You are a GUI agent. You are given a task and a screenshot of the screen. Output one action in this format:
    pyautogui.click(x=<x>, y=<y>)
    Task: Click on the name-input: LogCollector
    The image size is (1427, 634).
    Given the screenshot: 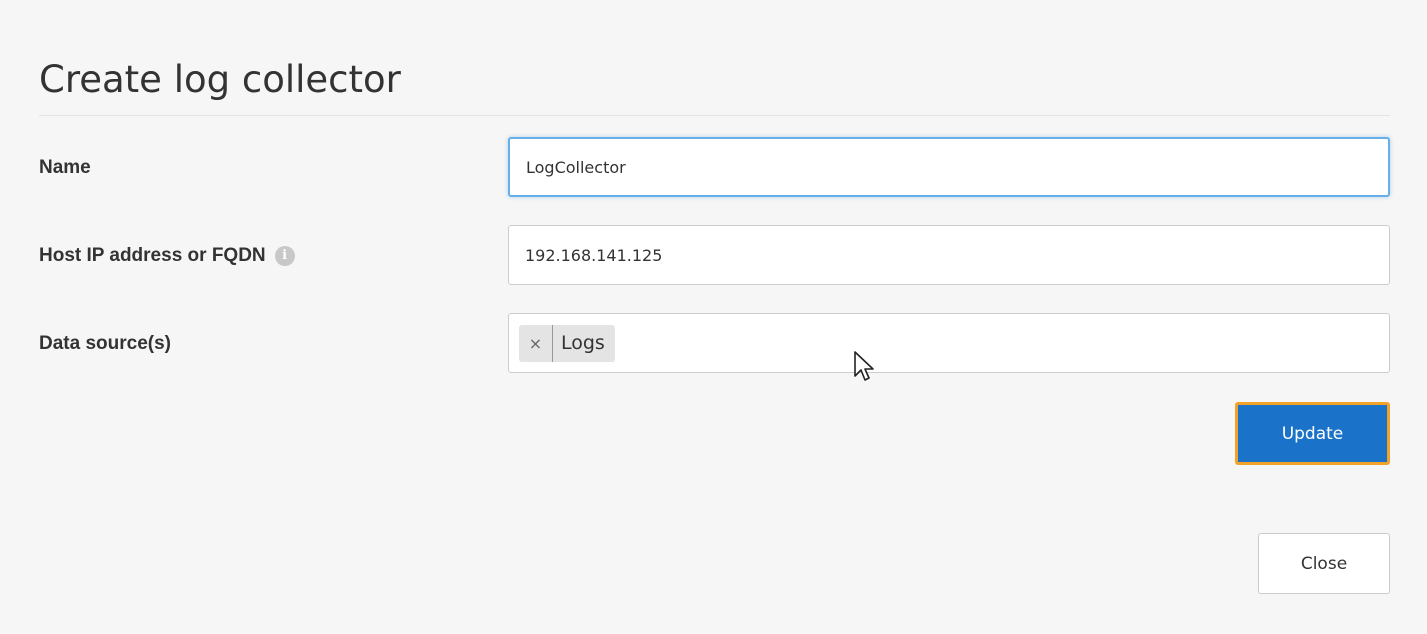 What is the action you would take?
    pyautogui.click(x=949, y=167)
    